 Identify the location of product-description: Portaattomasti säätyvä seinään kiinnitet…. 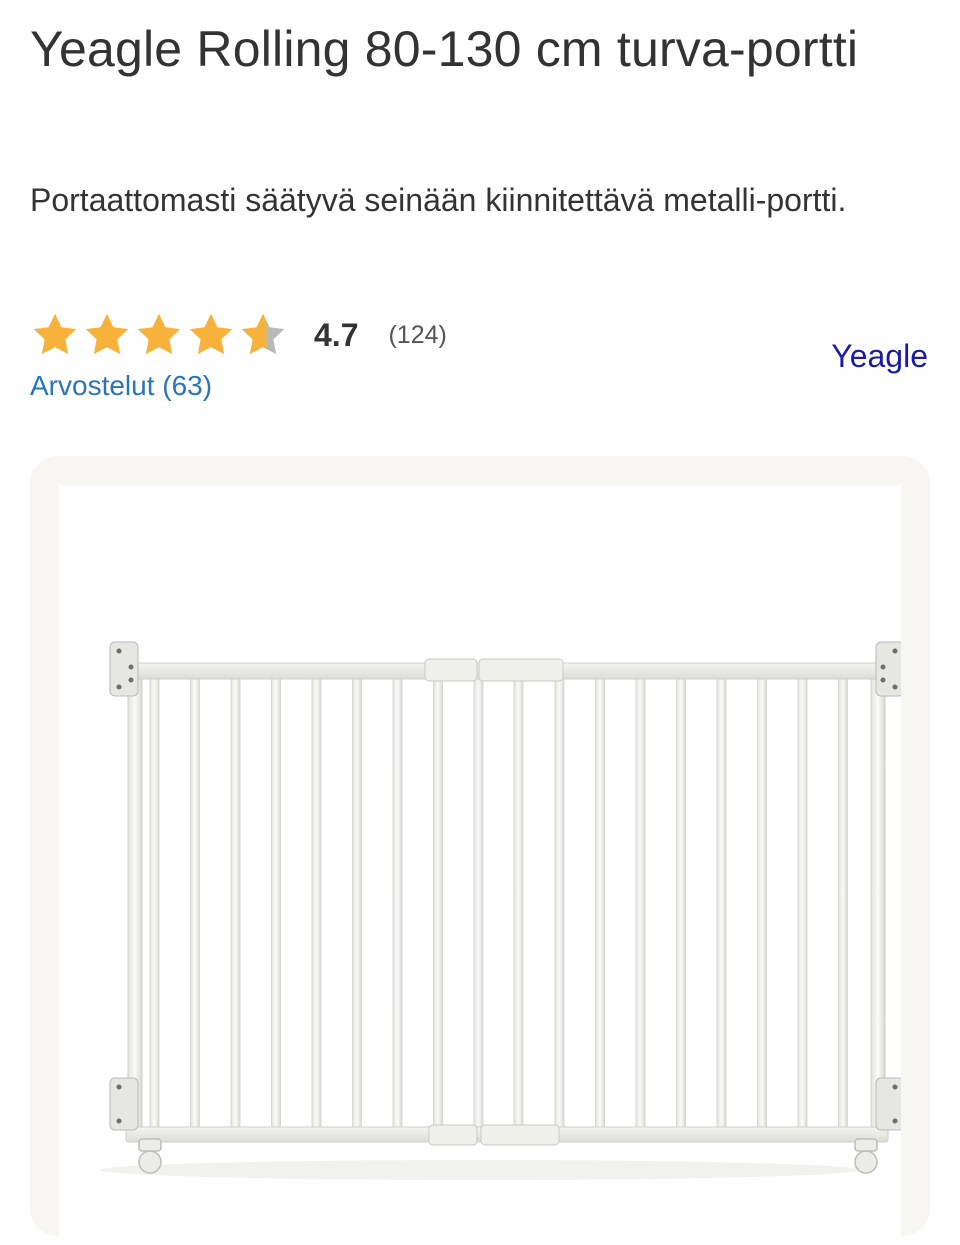
(438, 200).